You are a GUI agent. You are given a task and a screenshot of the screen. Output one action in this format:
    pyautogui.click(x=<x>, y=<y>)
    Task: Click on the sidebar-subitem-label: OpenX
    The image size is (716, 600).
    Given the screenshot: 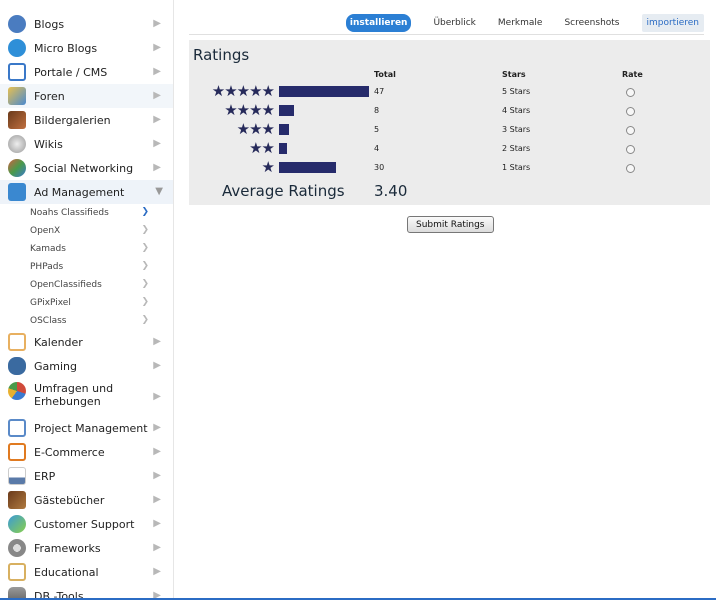 What is the action you would take?
    pyautogui.click(x=45, y=231)
    